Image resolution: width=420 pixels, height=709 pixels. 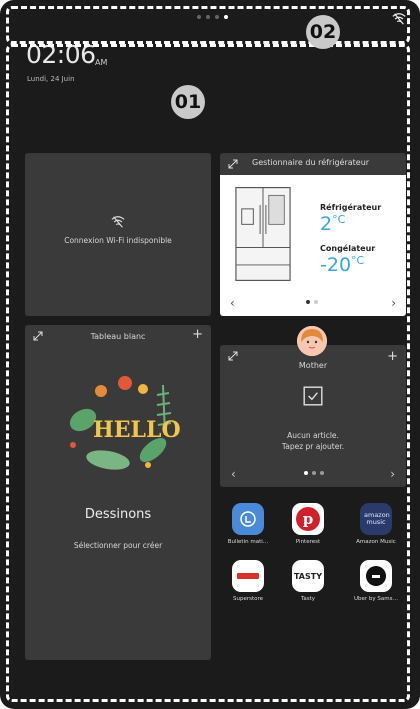 I want to click on page-indicator, so click(x=212, y=17).